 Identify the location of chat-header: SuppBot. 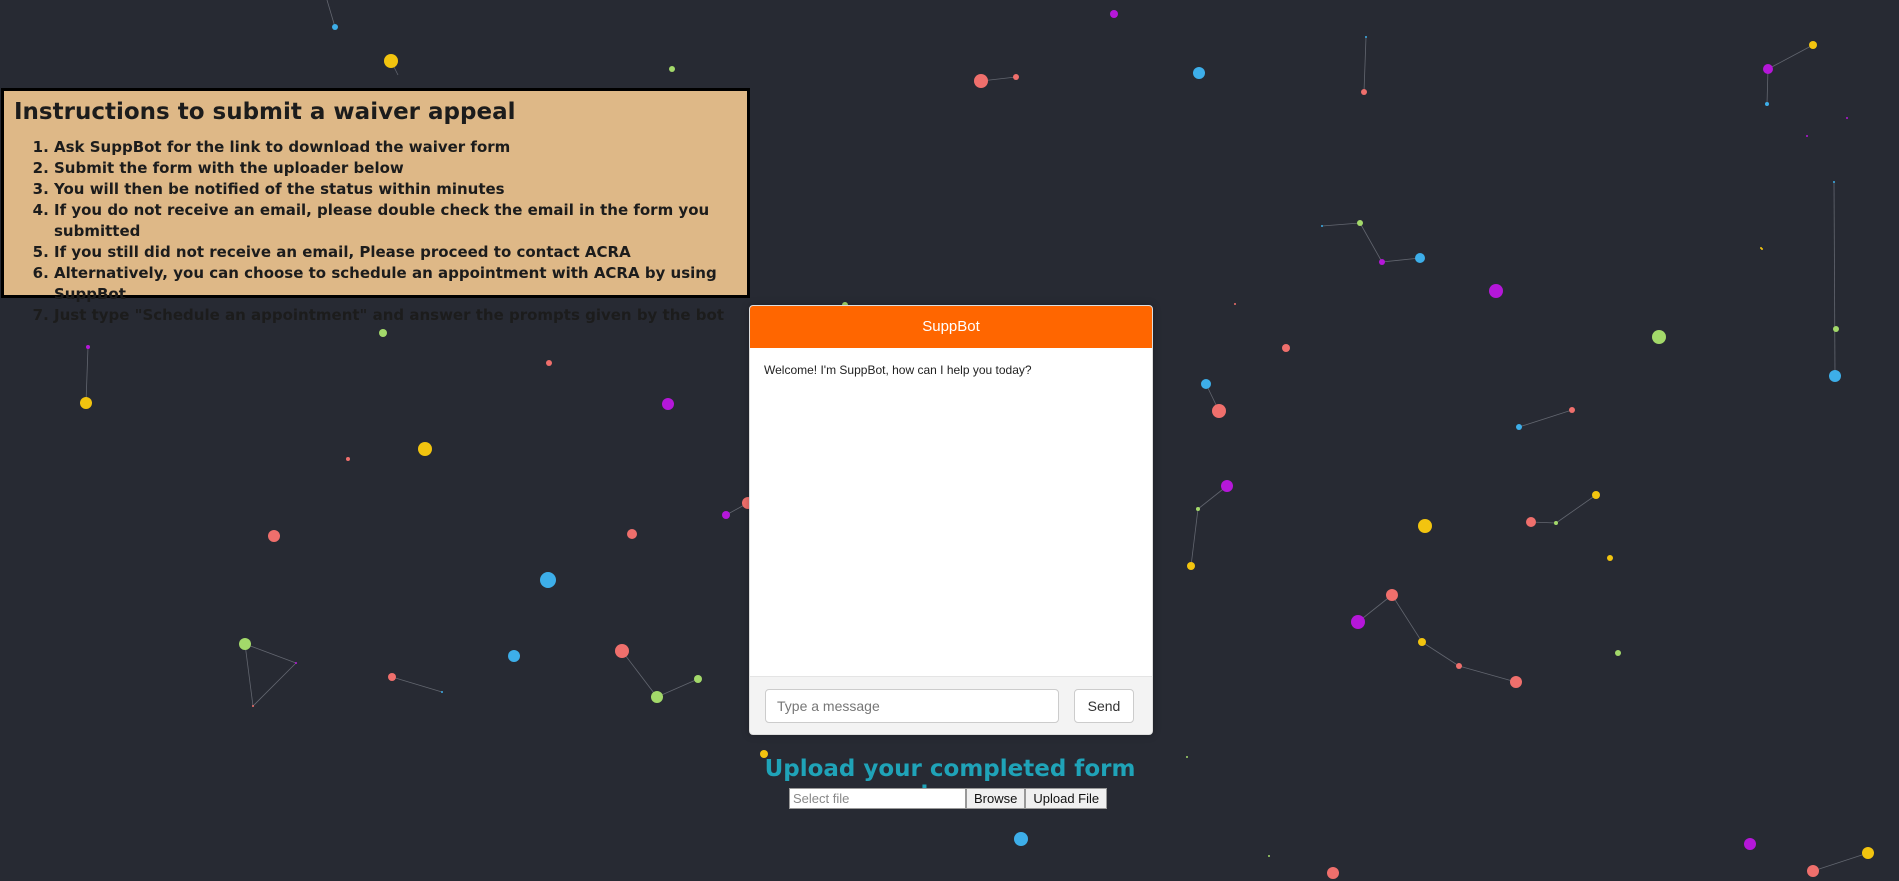
(951, 327).